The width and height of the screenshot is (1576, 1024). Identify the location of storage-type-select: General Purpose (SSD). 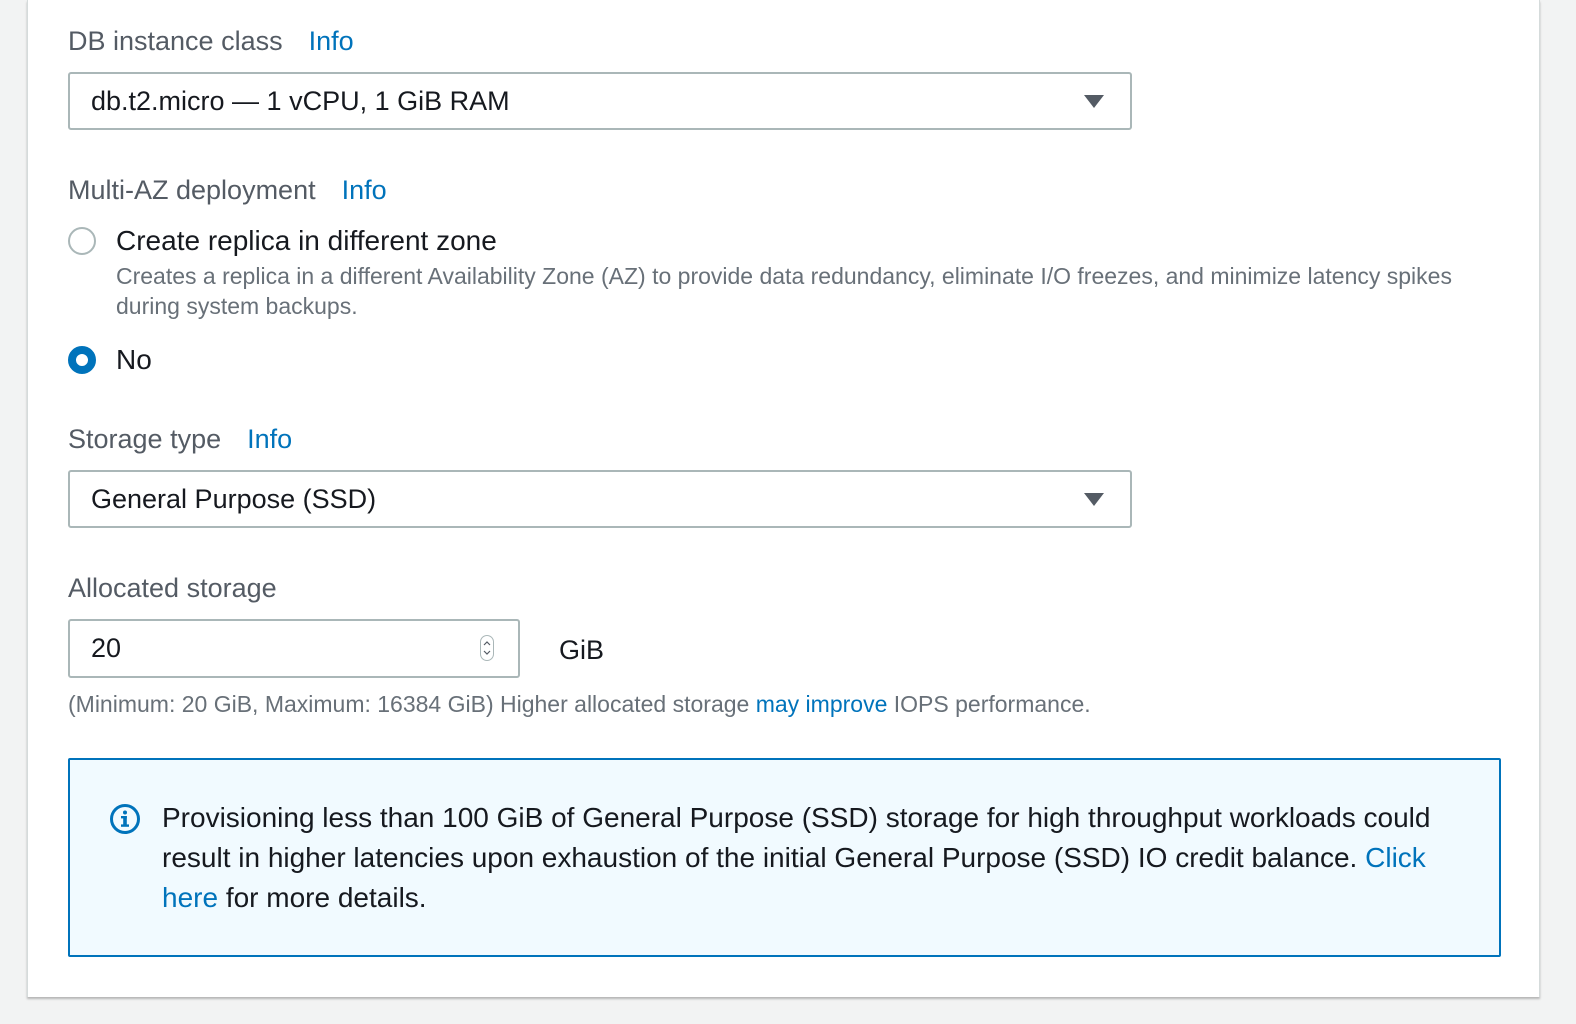
(600, 499).